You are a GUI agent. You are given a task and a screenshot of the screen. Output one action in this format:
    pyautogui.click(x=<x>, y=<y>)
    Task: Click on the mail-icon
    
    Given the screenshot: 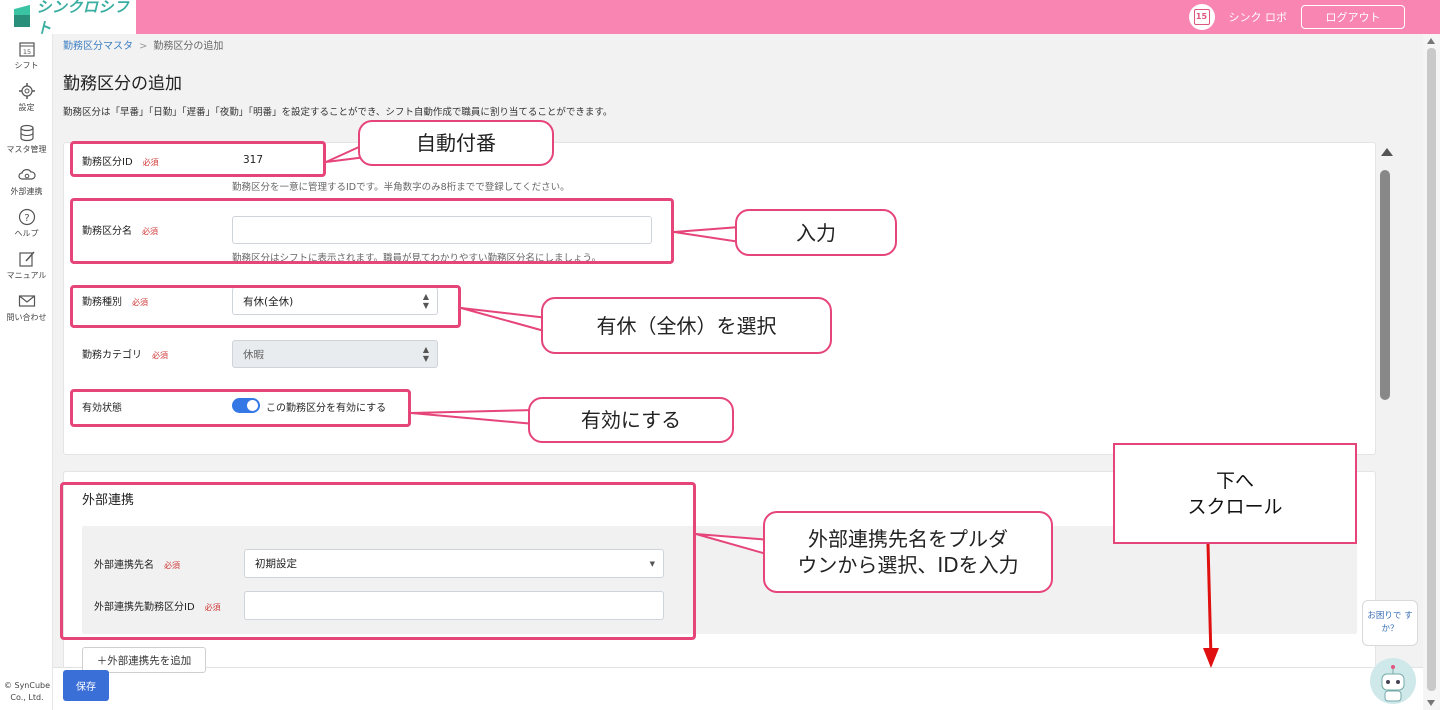 What is the action you would take?
    pyautogui.click(x=26, y=300)
    